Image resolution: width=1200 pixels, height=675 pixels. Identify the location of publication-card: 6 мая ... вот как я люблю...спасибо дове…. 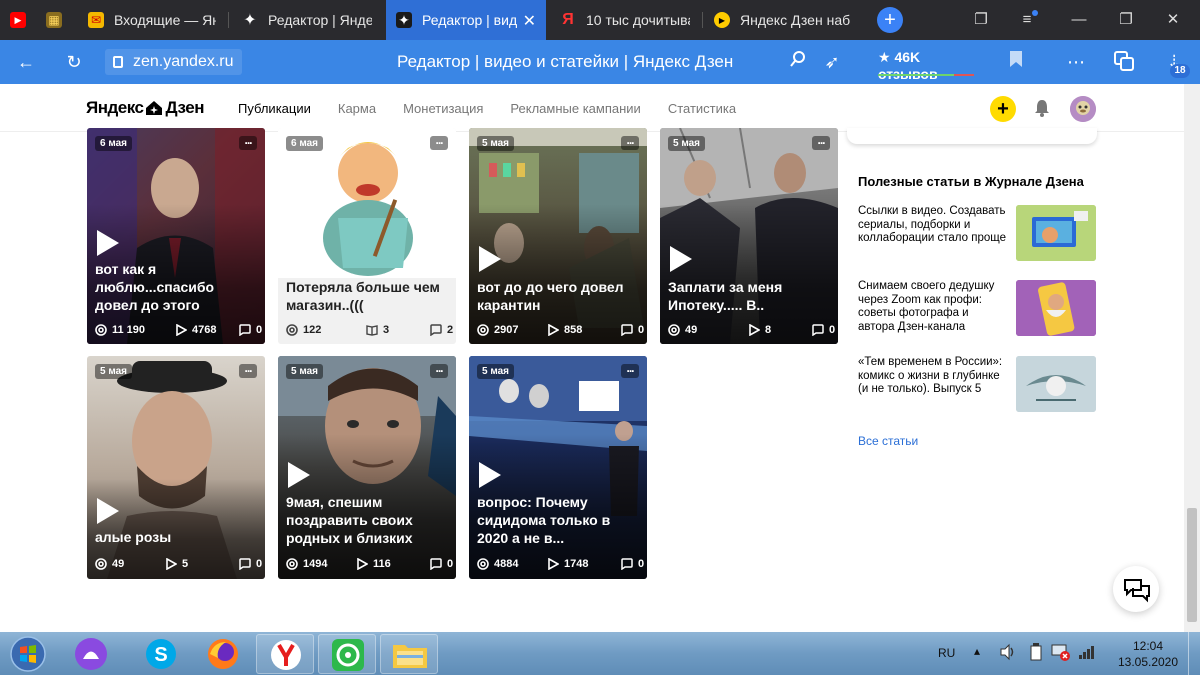
(176, 236).